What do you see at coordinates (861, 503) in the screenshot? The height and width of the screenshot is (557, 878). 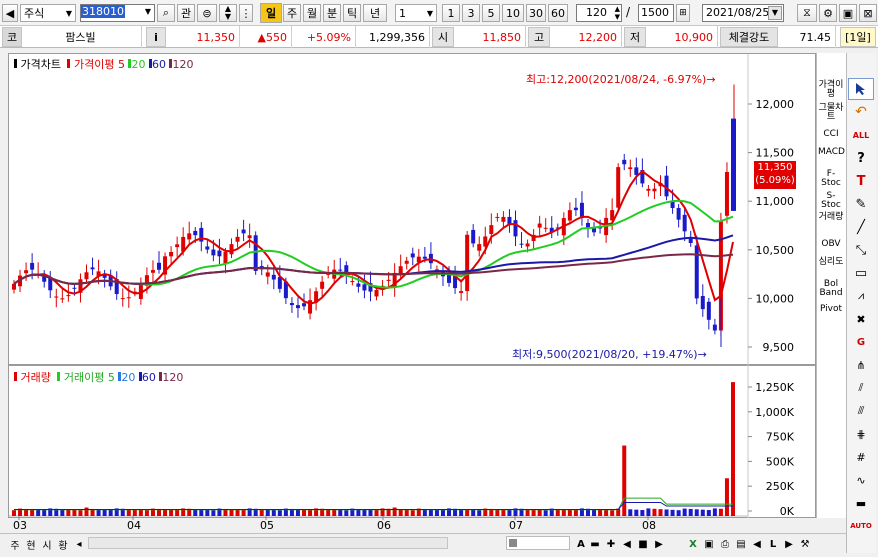 I see `bar-pattern-icon: ▬` at bounding box center [861, 503].